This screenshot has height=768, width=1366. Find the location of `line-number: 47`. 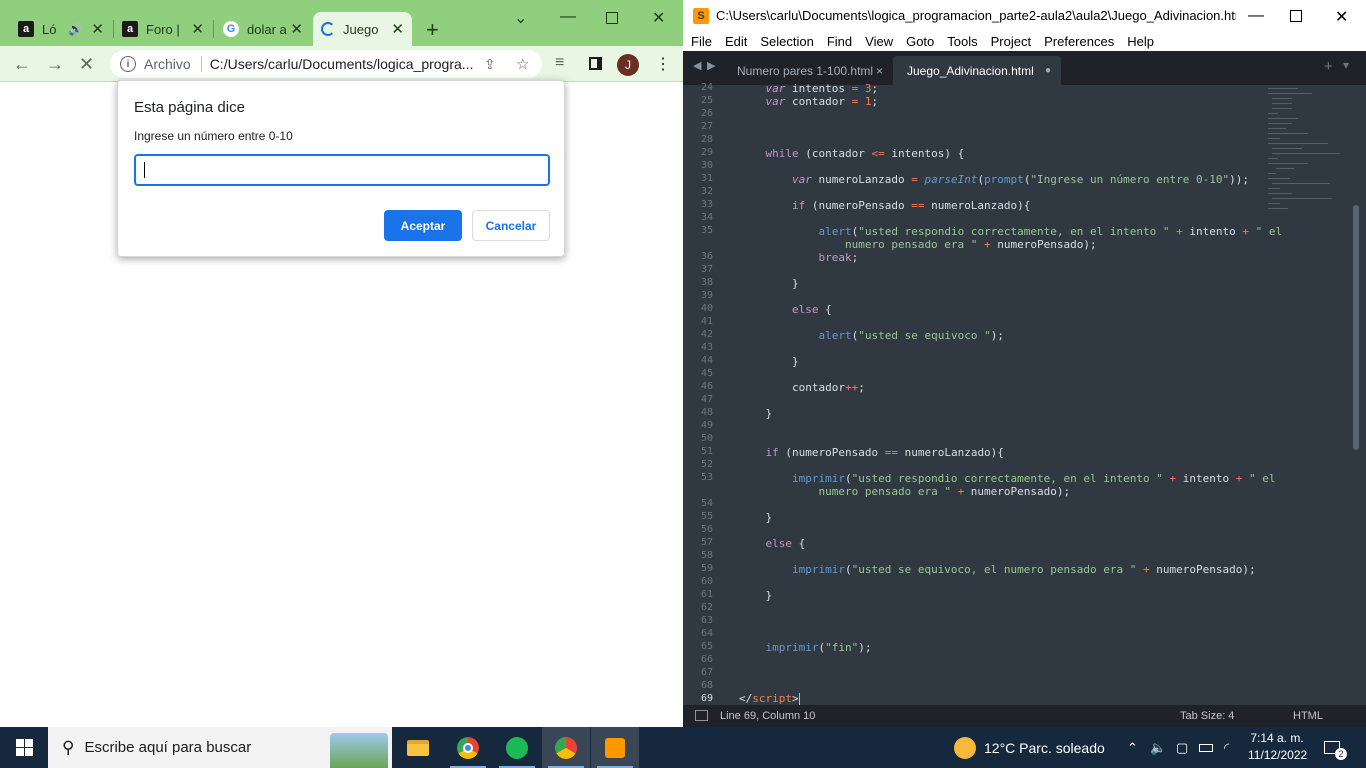

line-number: 47 is located at coordinates (706, 399).